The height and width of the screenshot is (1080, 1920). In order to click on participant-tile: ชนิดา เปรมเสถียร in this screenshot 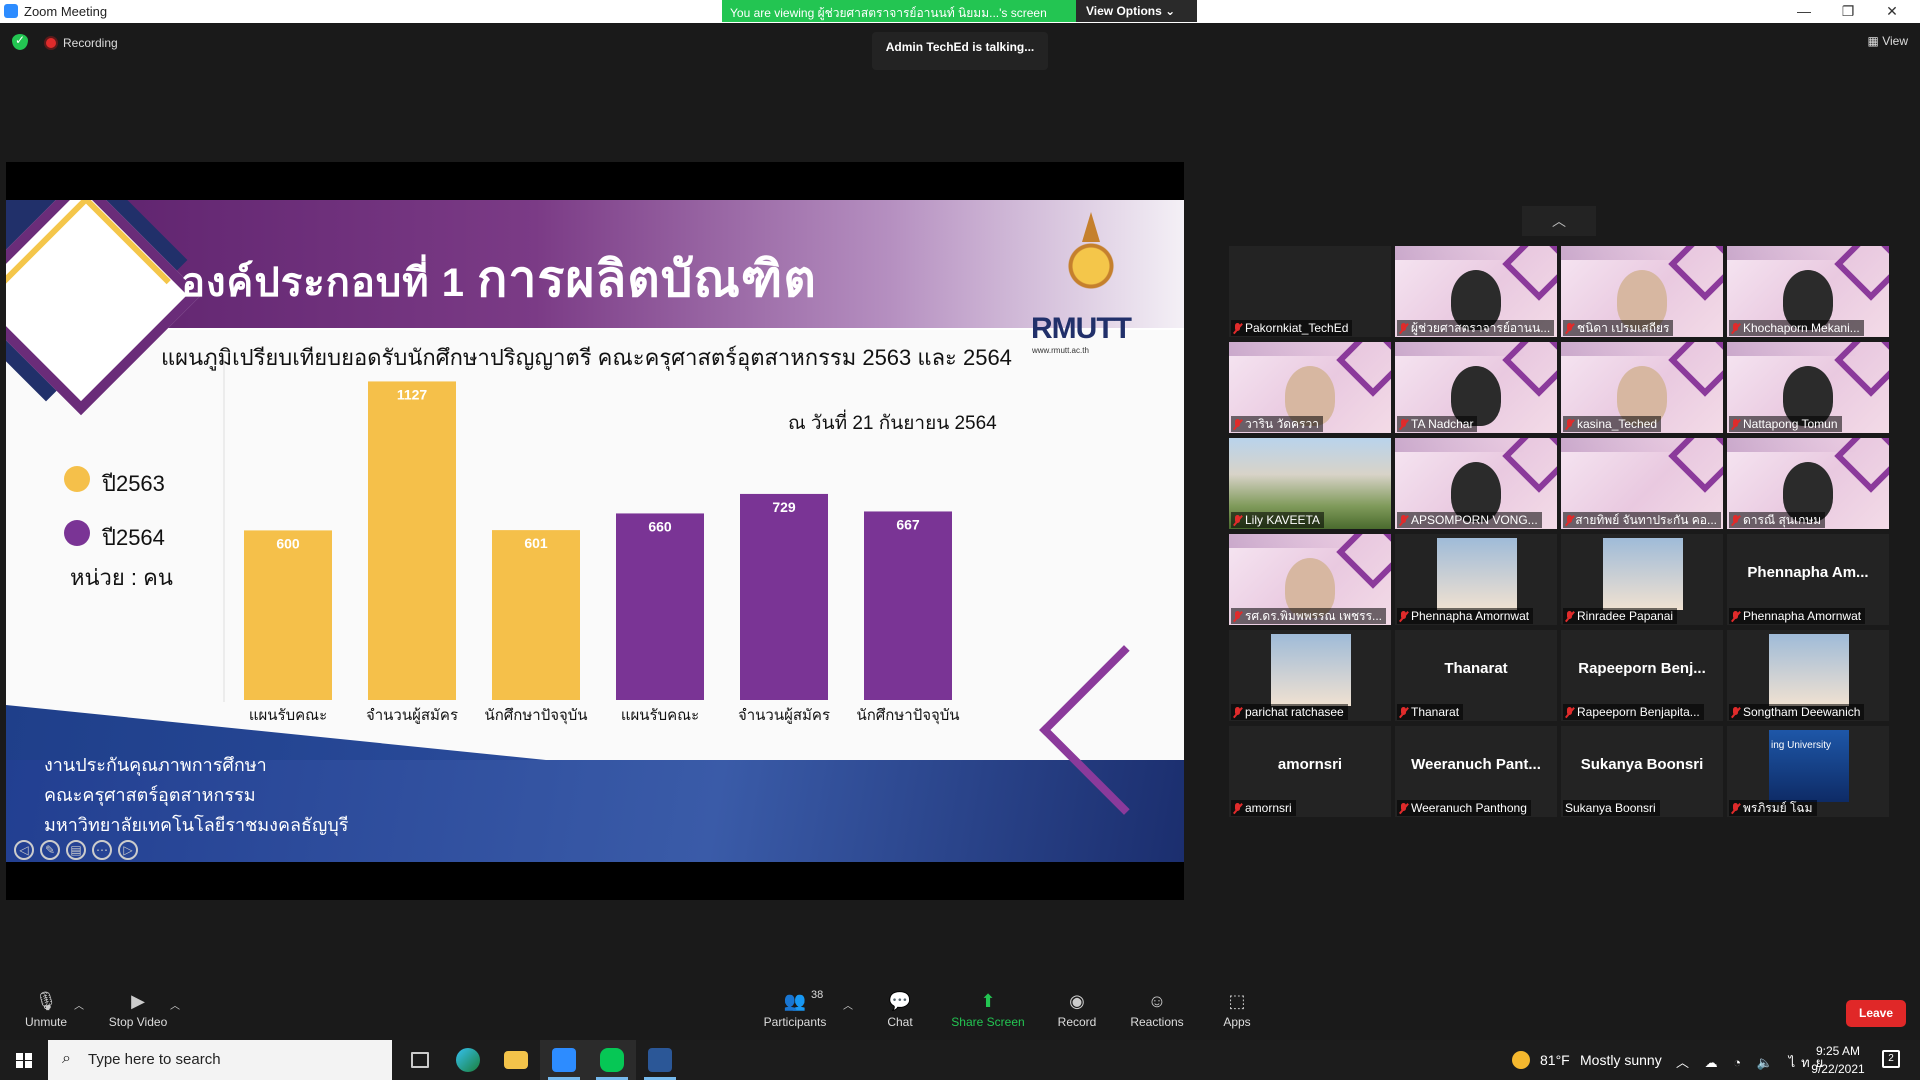, I will do `click(1642, 291)`.